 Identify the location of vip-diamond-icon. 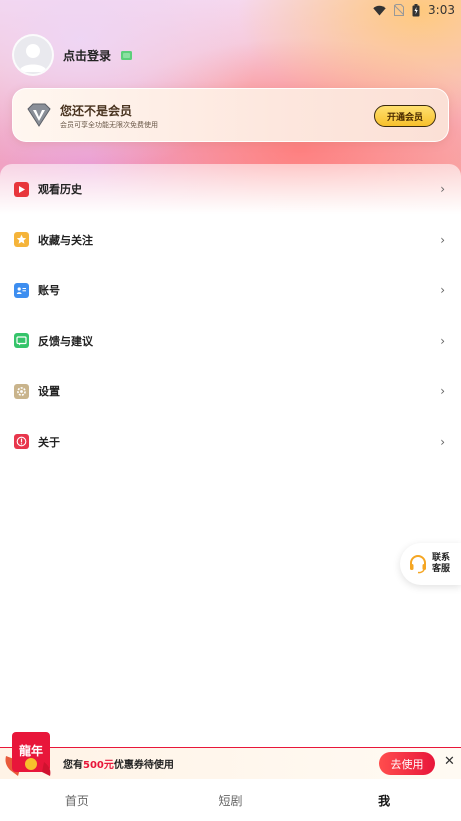
(39, 115).